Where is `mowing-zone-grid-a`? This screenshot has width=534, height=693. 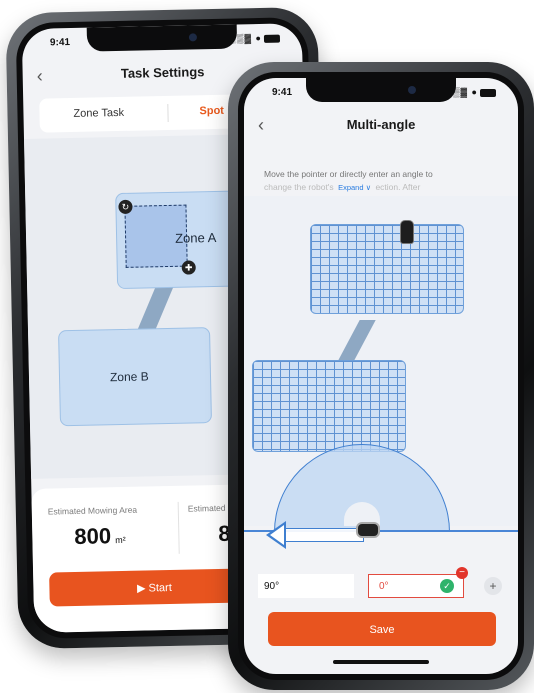
mowing-zone-grid-a is located at coordinates (387, 269).